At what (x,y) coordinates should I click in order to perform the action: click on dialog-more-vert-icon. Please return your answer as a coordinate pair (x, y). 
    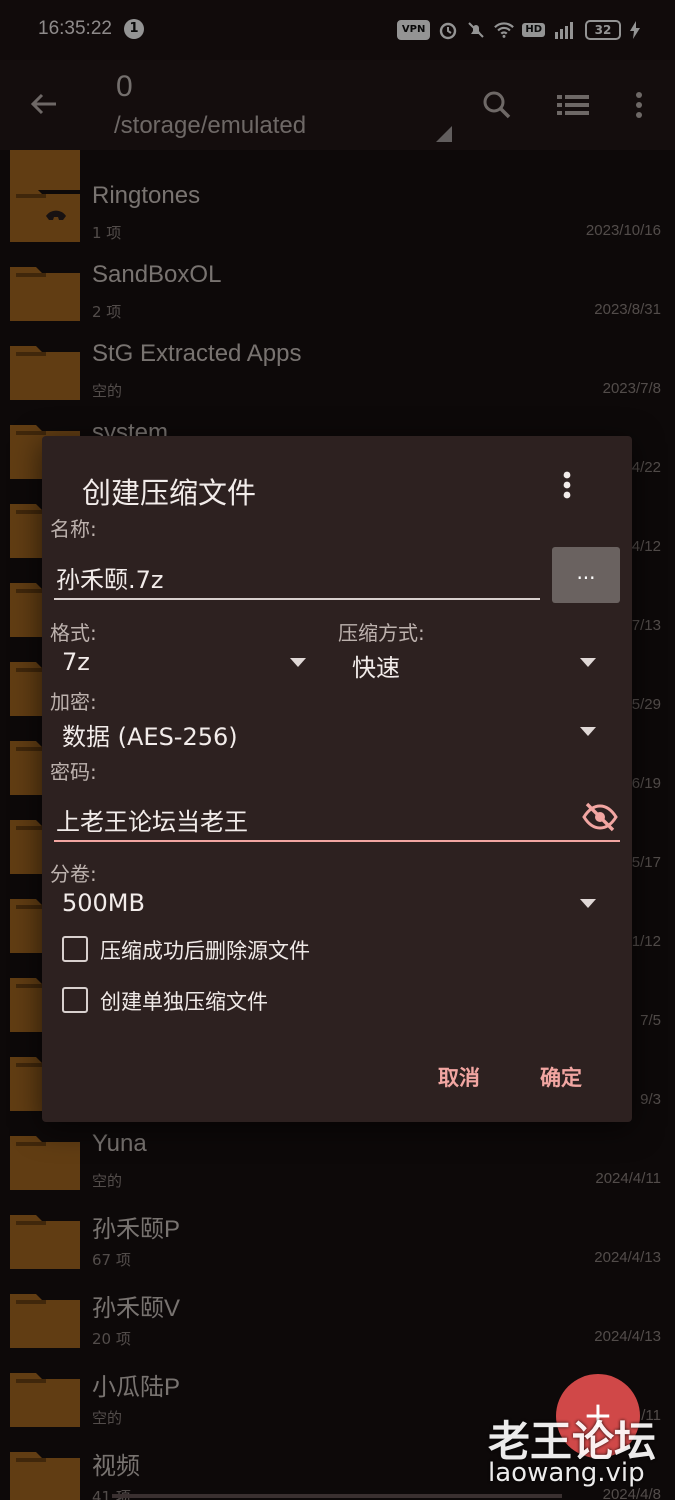
    Looking at the image, I should click on (572, 485).